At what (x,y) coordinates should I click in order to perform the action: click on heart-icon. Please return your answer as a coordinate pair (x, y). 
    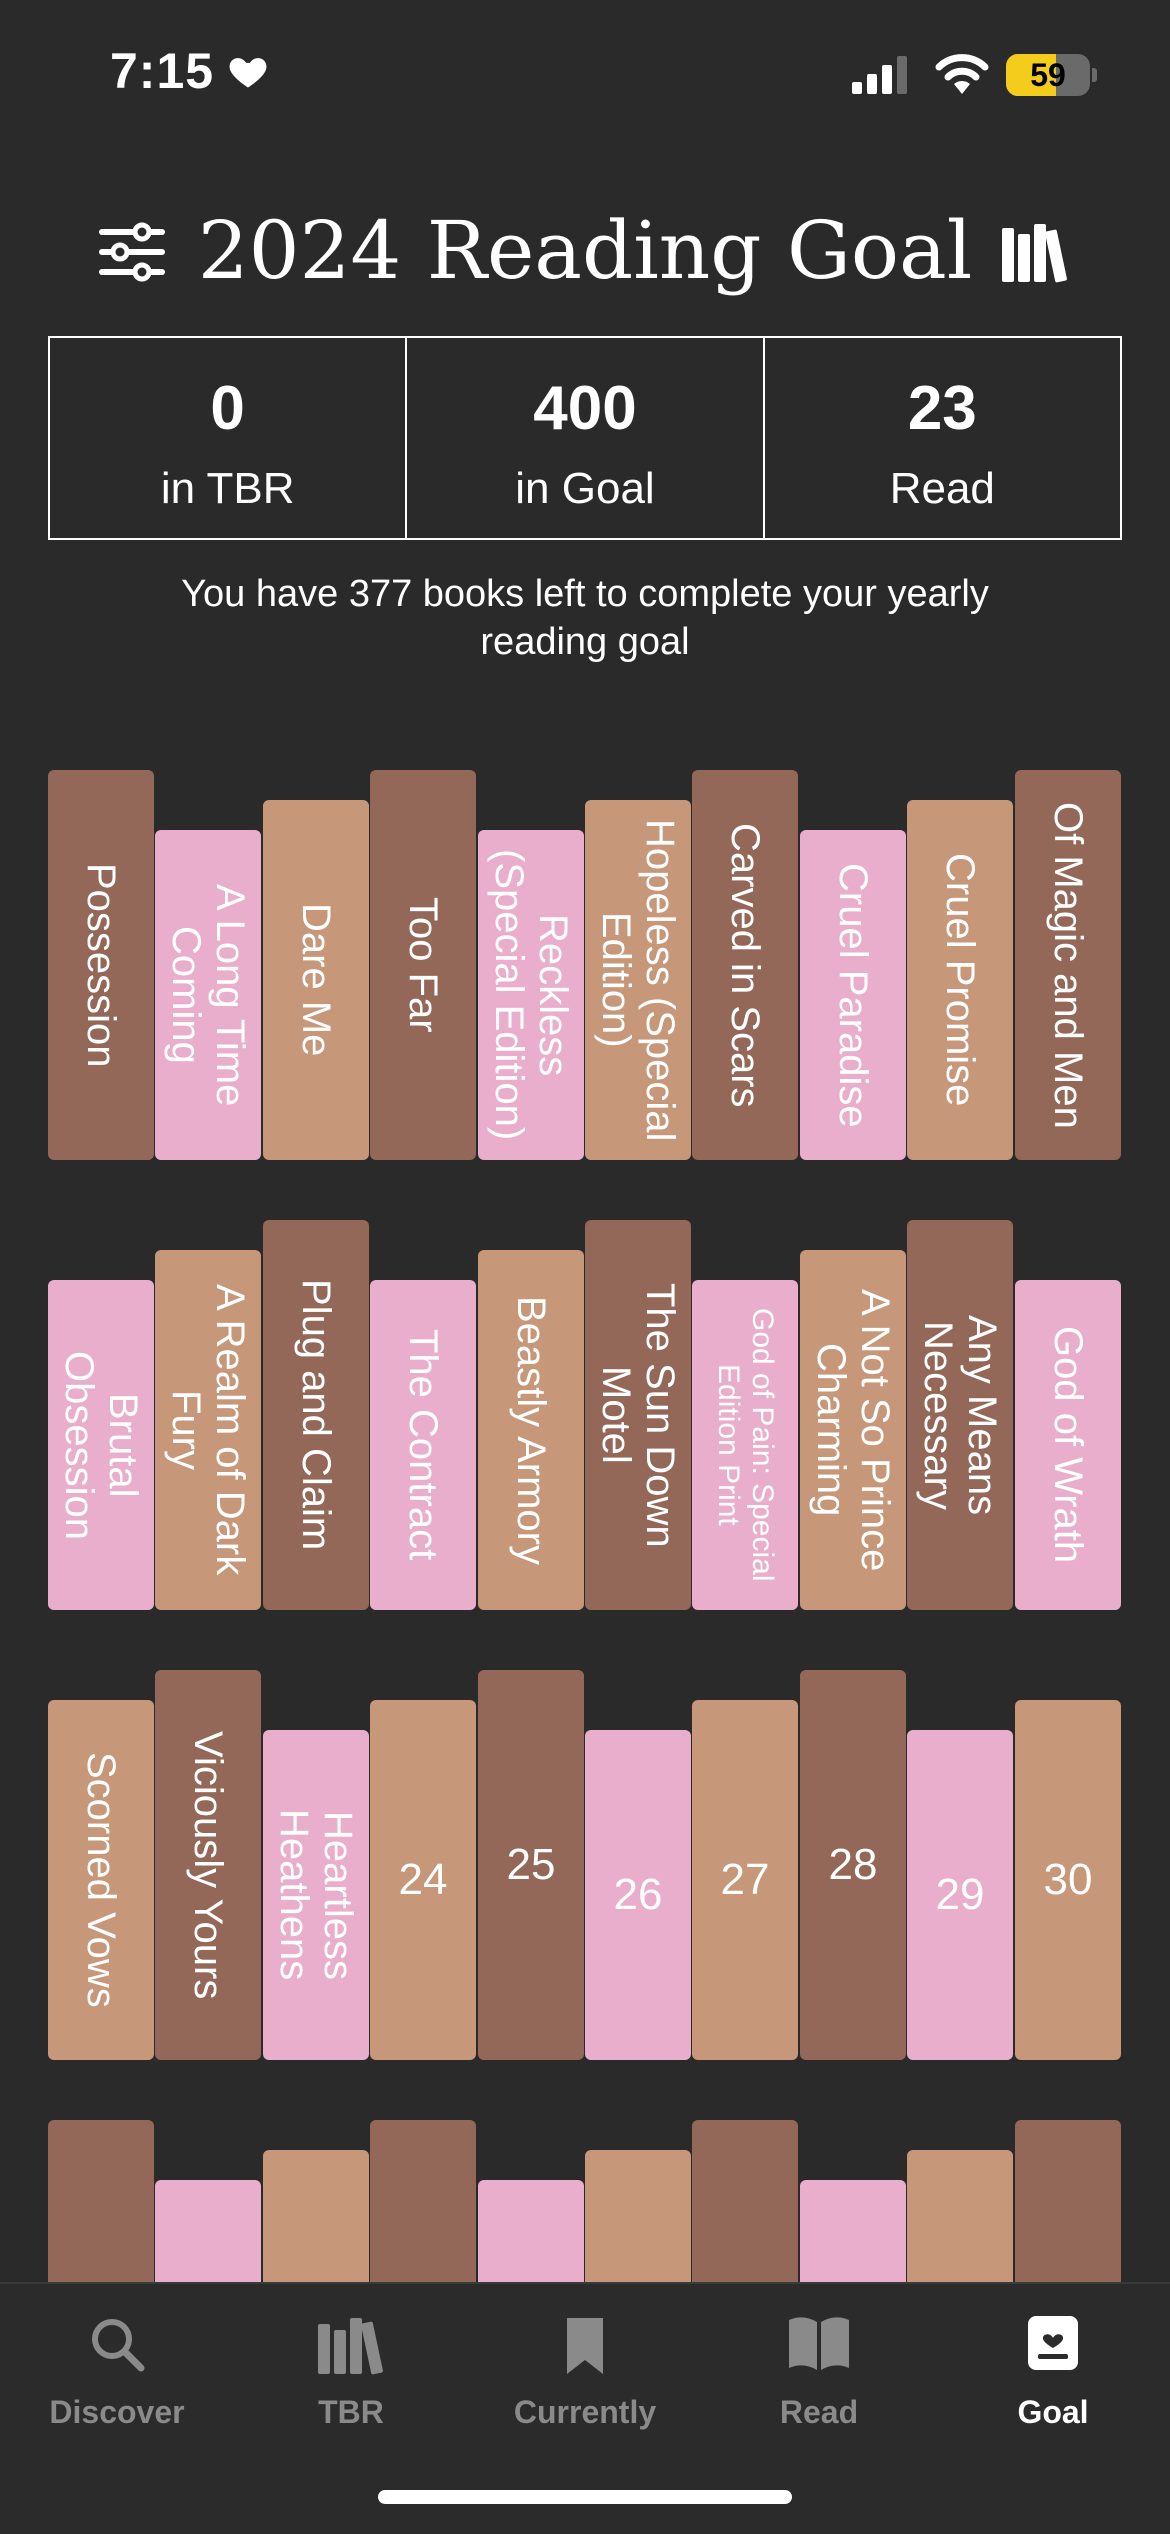
    Looking at the image, I should click on (248, 73).